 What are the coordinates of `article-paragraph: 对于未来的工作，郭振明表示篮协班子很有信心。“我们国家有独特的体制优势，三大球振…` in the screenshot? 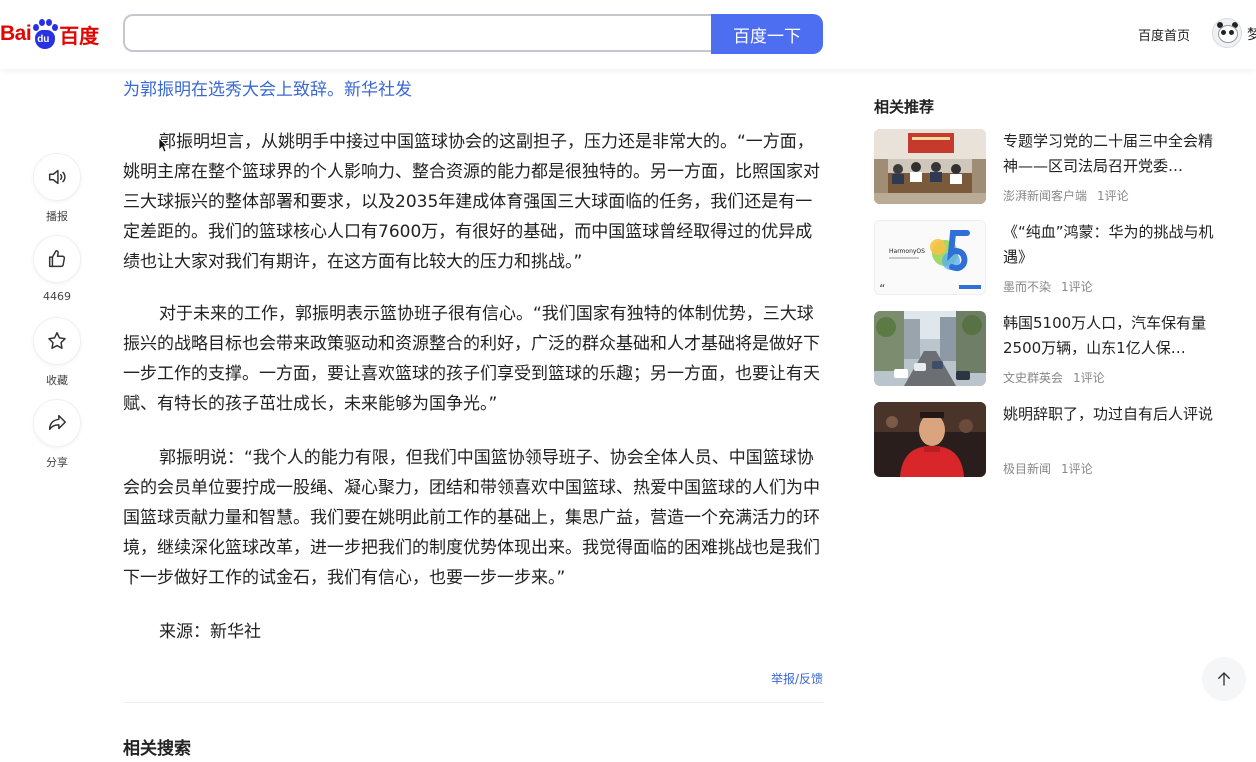 It's located at (471, 359).